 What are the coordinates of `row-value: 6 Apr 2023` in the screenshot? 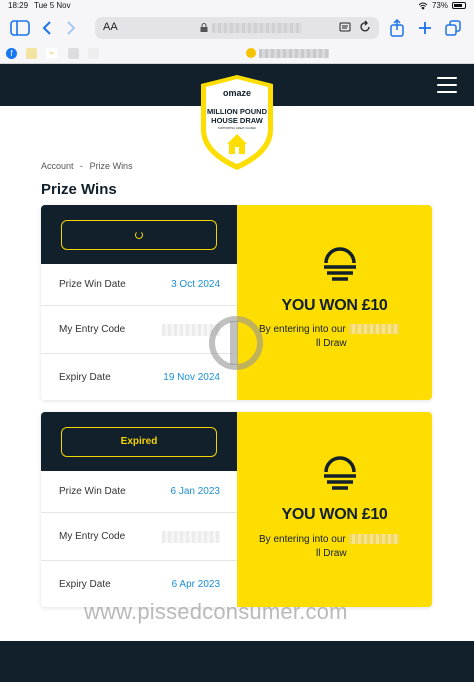 It's located at (195, 584).